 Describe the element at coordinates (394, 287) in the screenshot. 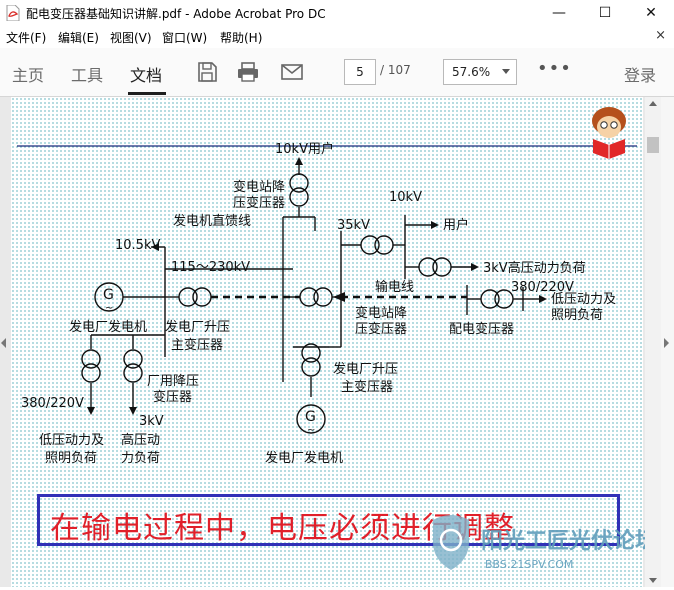

I see `label-transmission: 输电线` at that location.